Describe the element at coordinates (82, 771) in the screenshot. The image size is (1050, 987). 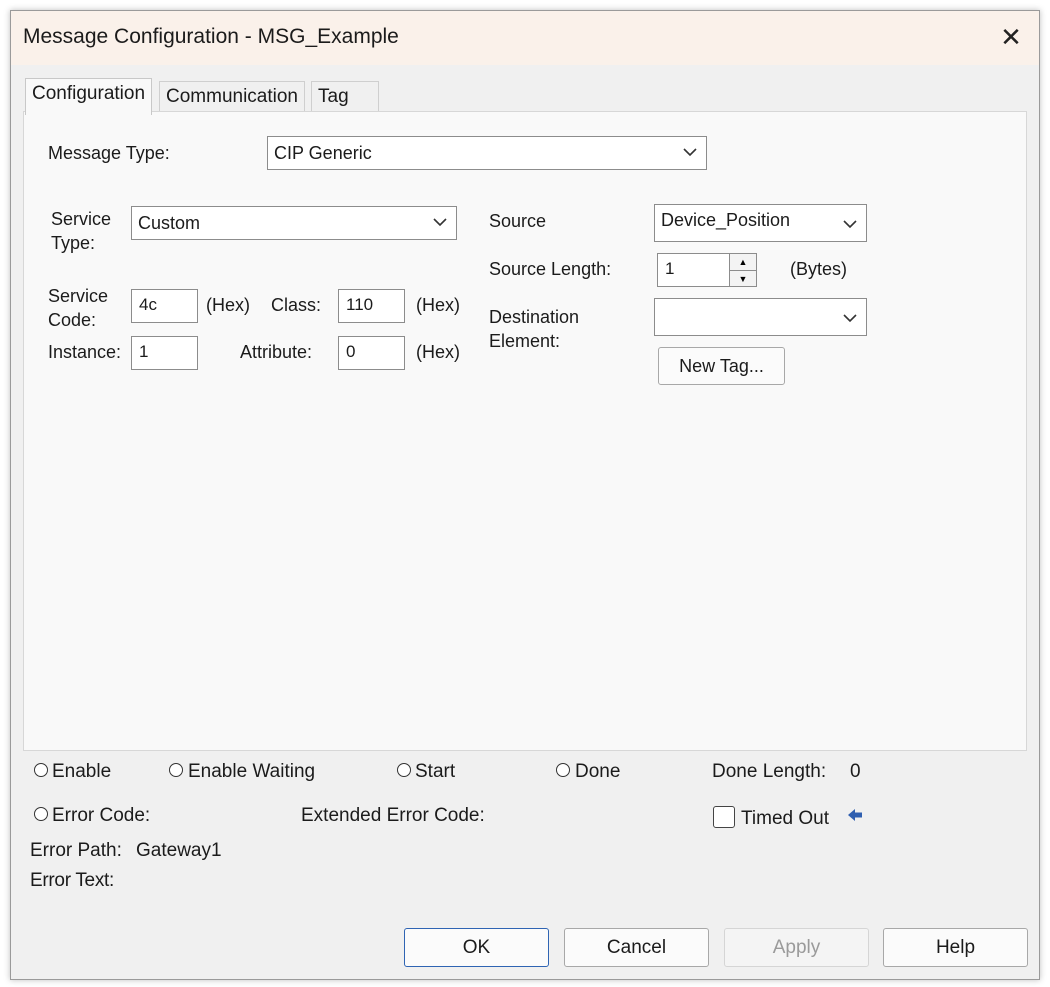
I see `enable-label: Enable` at that location.